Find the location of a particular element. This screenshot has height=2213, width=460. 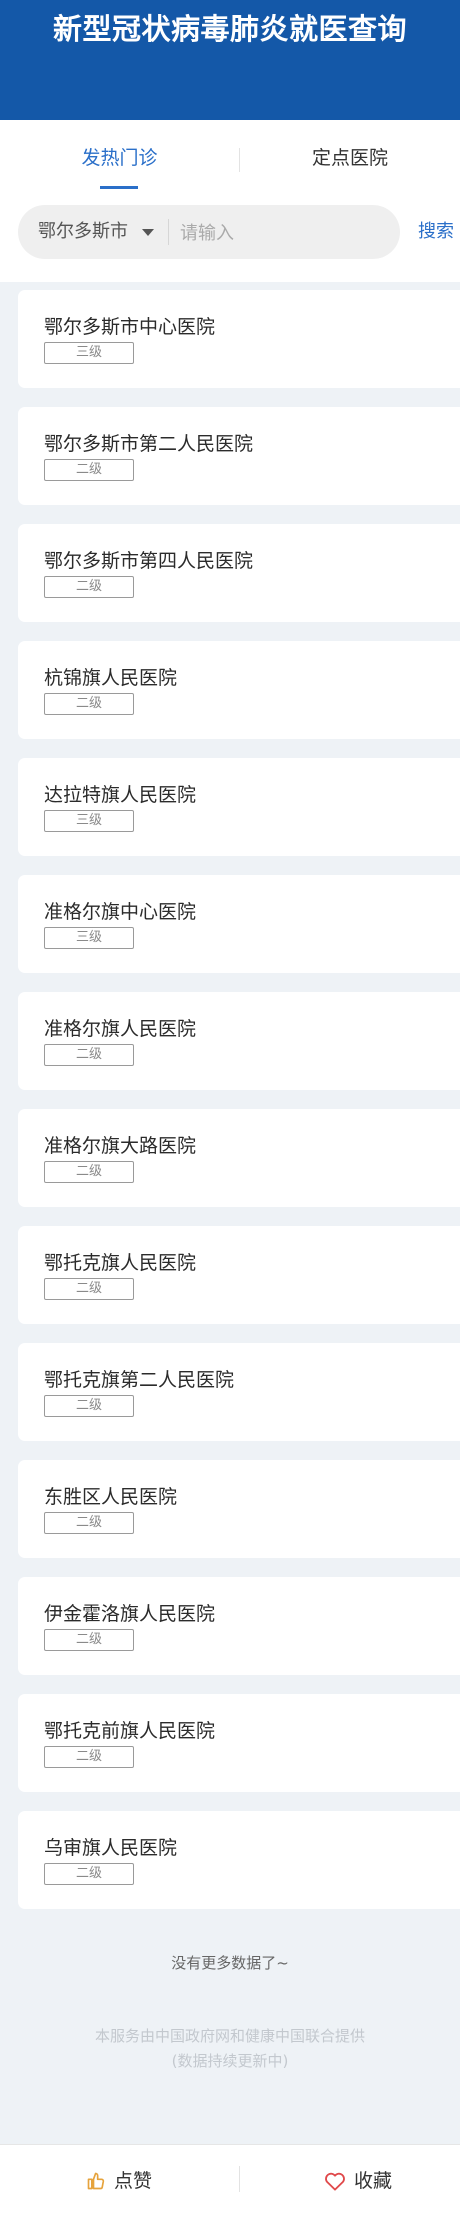

hospital-name: 鄂托克旗第二人民医院 is located at coordinates (139, 1380).